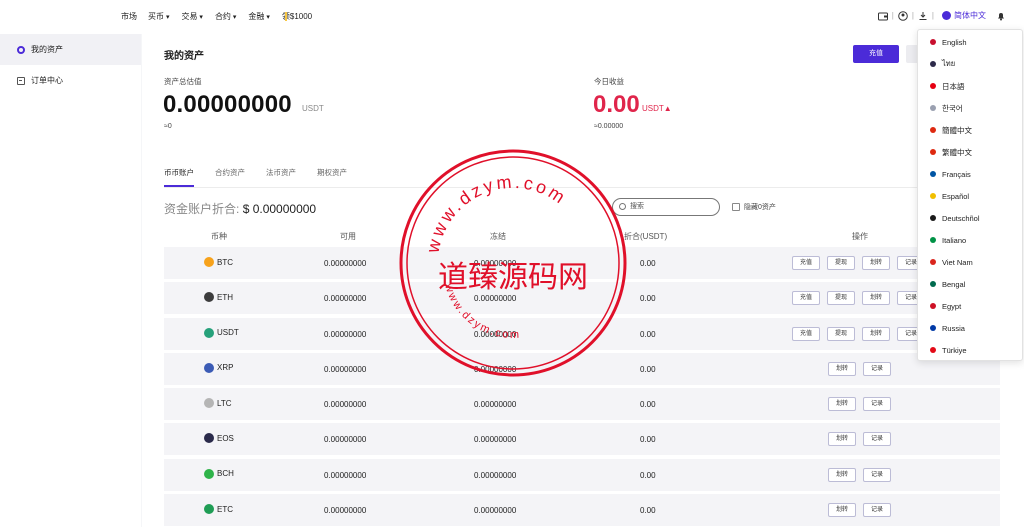 Image resolution: width=1024 pixels, height=527 pixels. What do you see at coordinates (582, 238) in the screenshot?
I see `table-header: 币种 可用 冻结 折合(USDT) 操作` at bounding box center [582, 238].